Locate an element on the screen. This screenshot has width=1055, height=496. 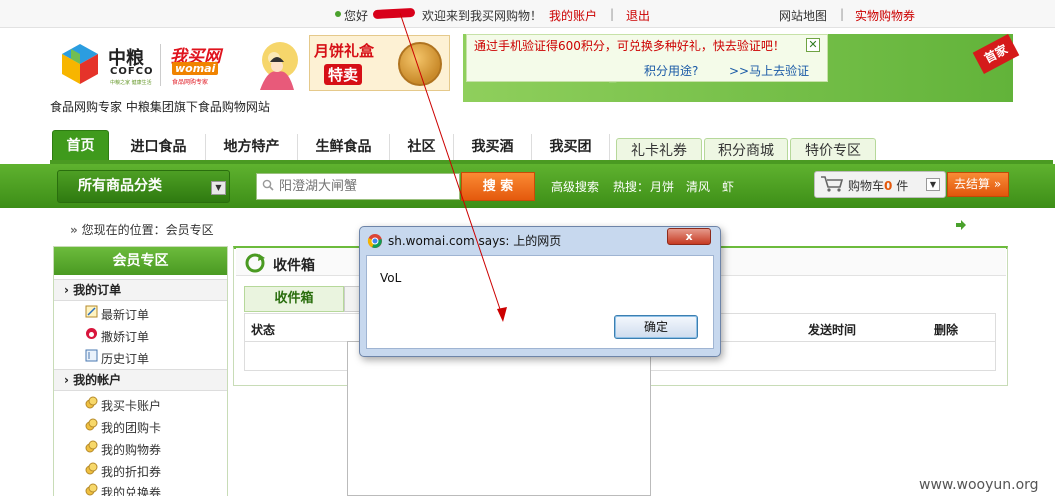
cart-label: 购物车0 件 is located at coordinates (878, 185).